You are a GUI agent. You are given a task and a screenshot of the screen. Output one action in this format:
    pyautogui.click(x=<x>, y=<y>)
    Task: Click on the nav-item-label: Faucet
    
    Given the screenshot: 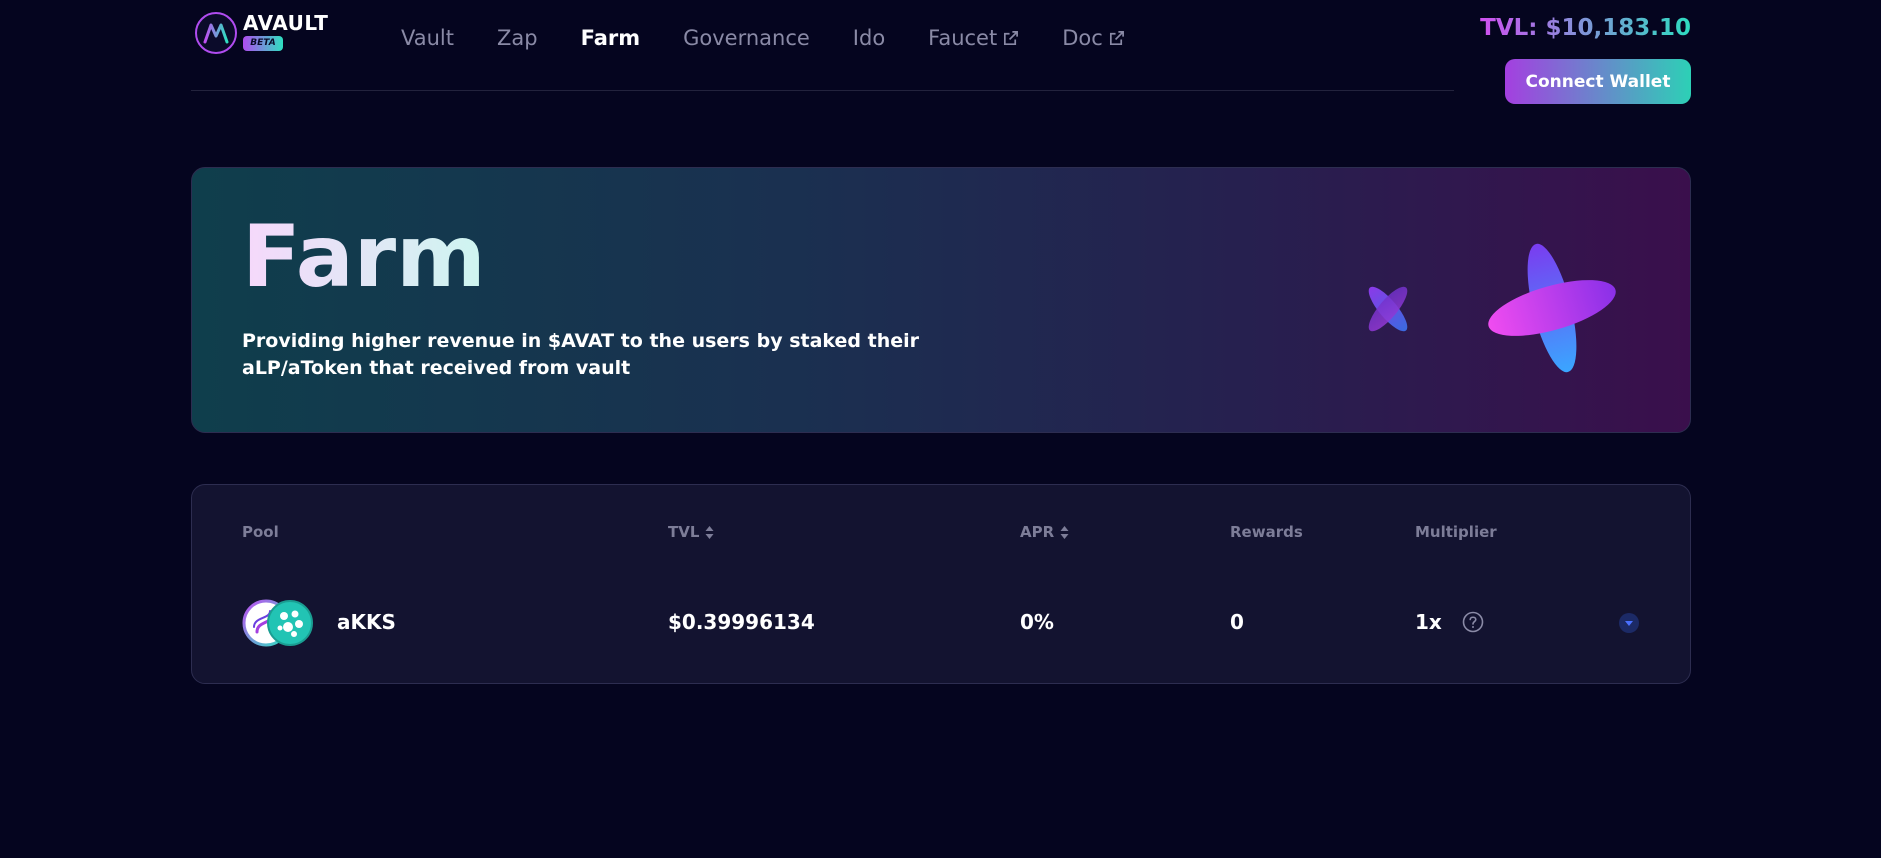 What is the action you would take?
    pyautogui.click(x=963, y=38)
    